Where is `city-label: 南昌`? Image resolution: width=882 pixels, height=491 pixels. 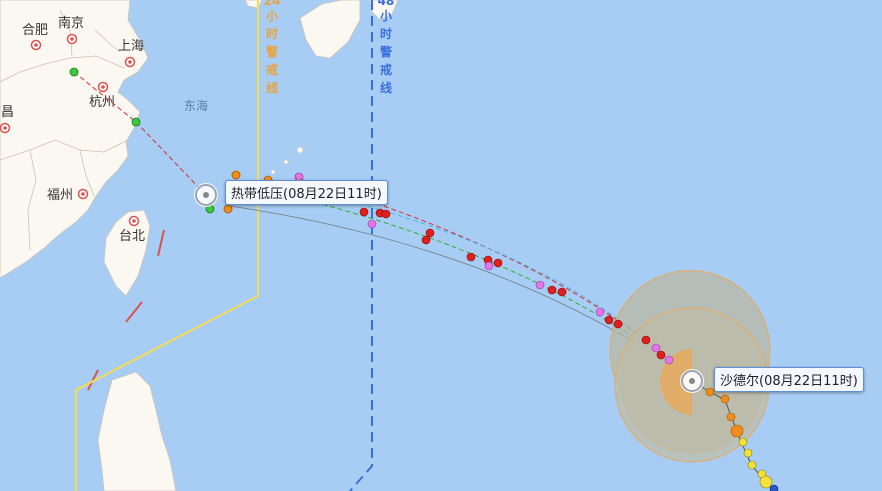 city-label: 南昌 is located at coordinates (7, 112).